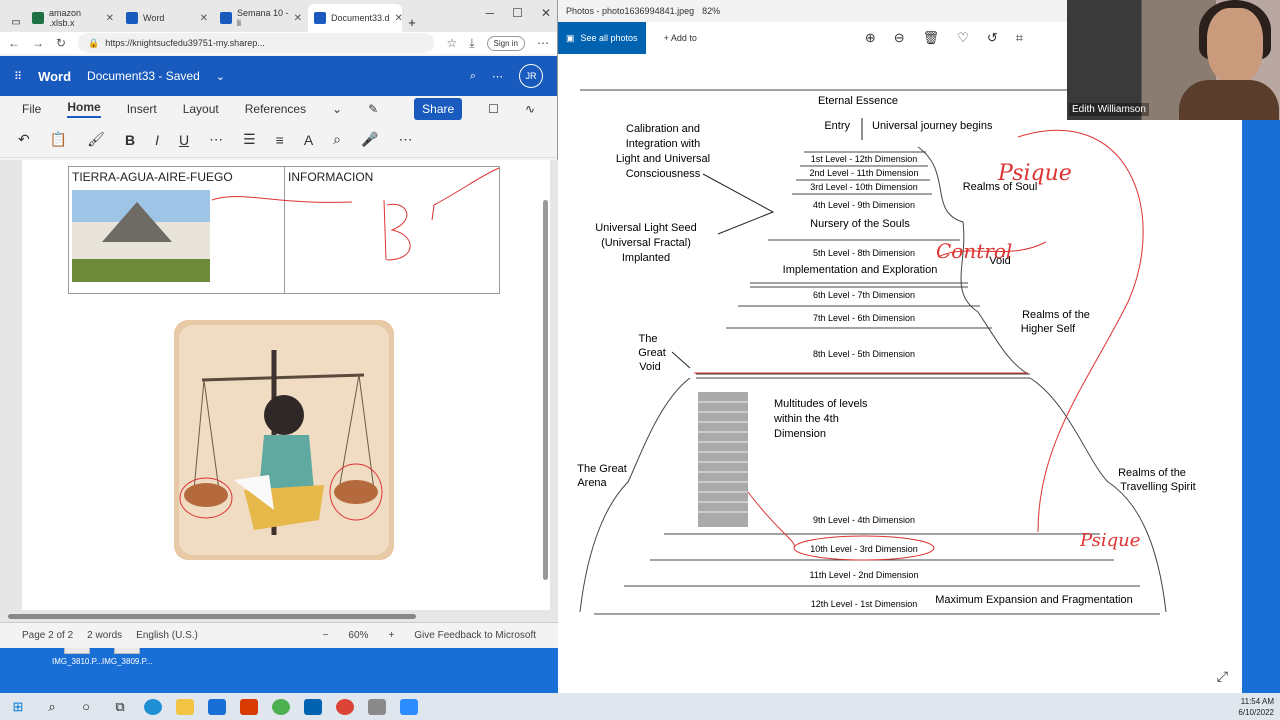 Image resolution: width=1280 pixels, height=720 pixels. Describe the element at coordinates (18, 707) in the screenshot. I see `windows-start-icon: ⊞` at that location.